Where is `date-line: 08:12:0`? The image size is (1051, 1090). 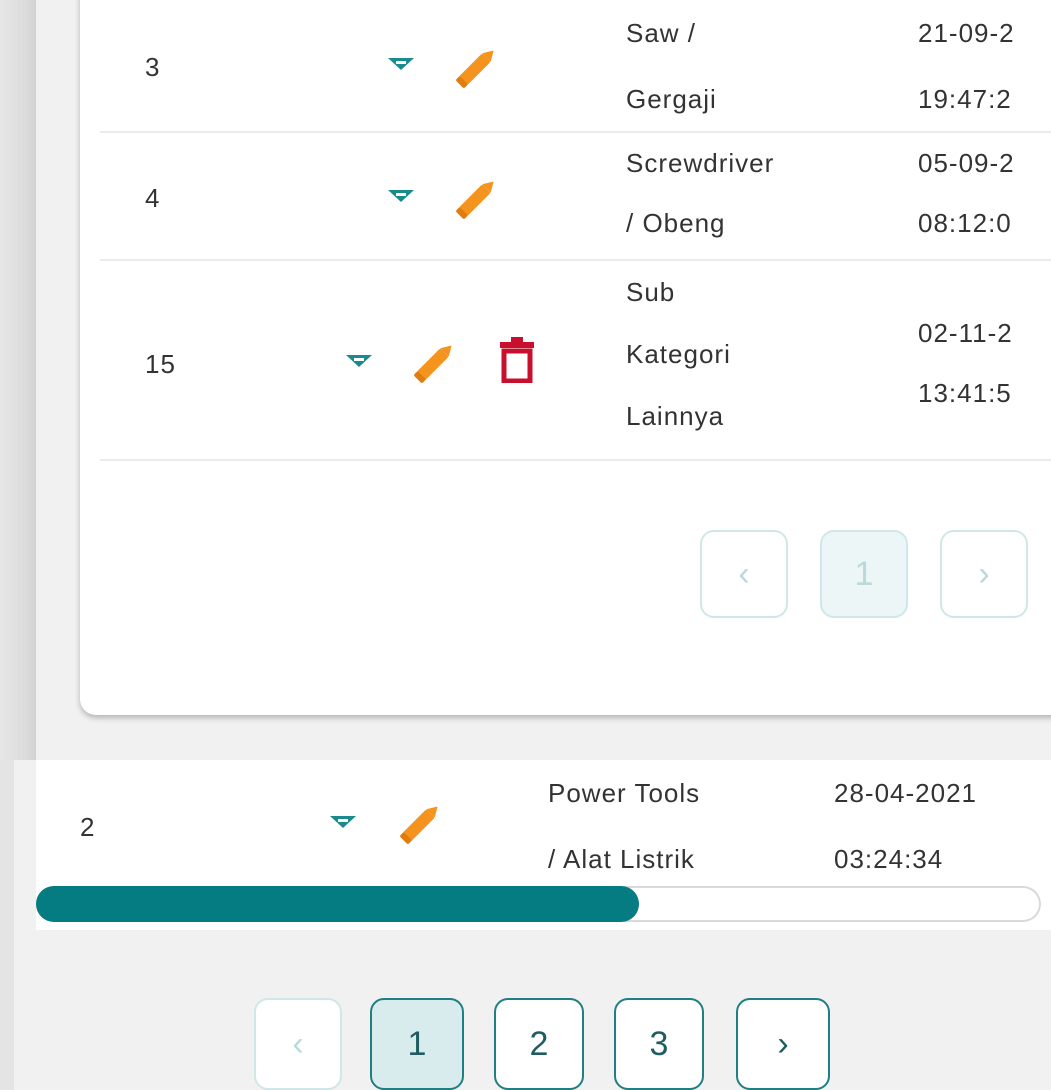
date-line: 08:12:0 is located at coordinates (965, 223).